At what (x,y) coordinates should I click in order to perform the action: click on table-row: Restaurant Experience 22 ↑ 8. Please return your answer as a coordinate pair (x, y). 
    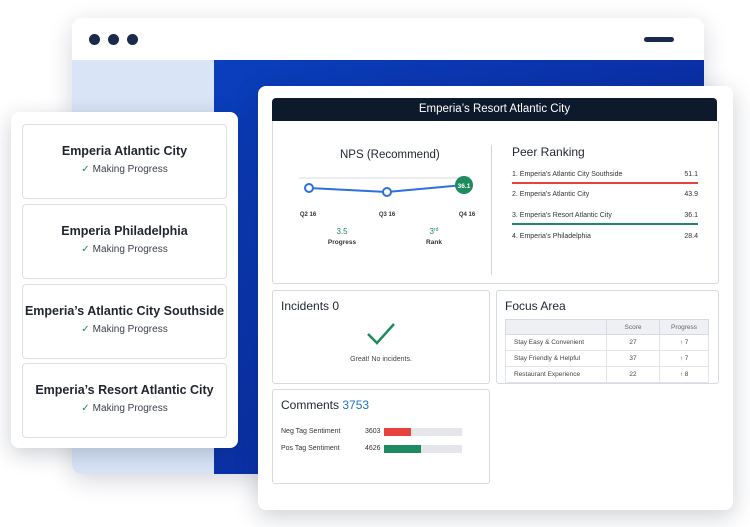
    Looking at the image, I should click on (607, 374).